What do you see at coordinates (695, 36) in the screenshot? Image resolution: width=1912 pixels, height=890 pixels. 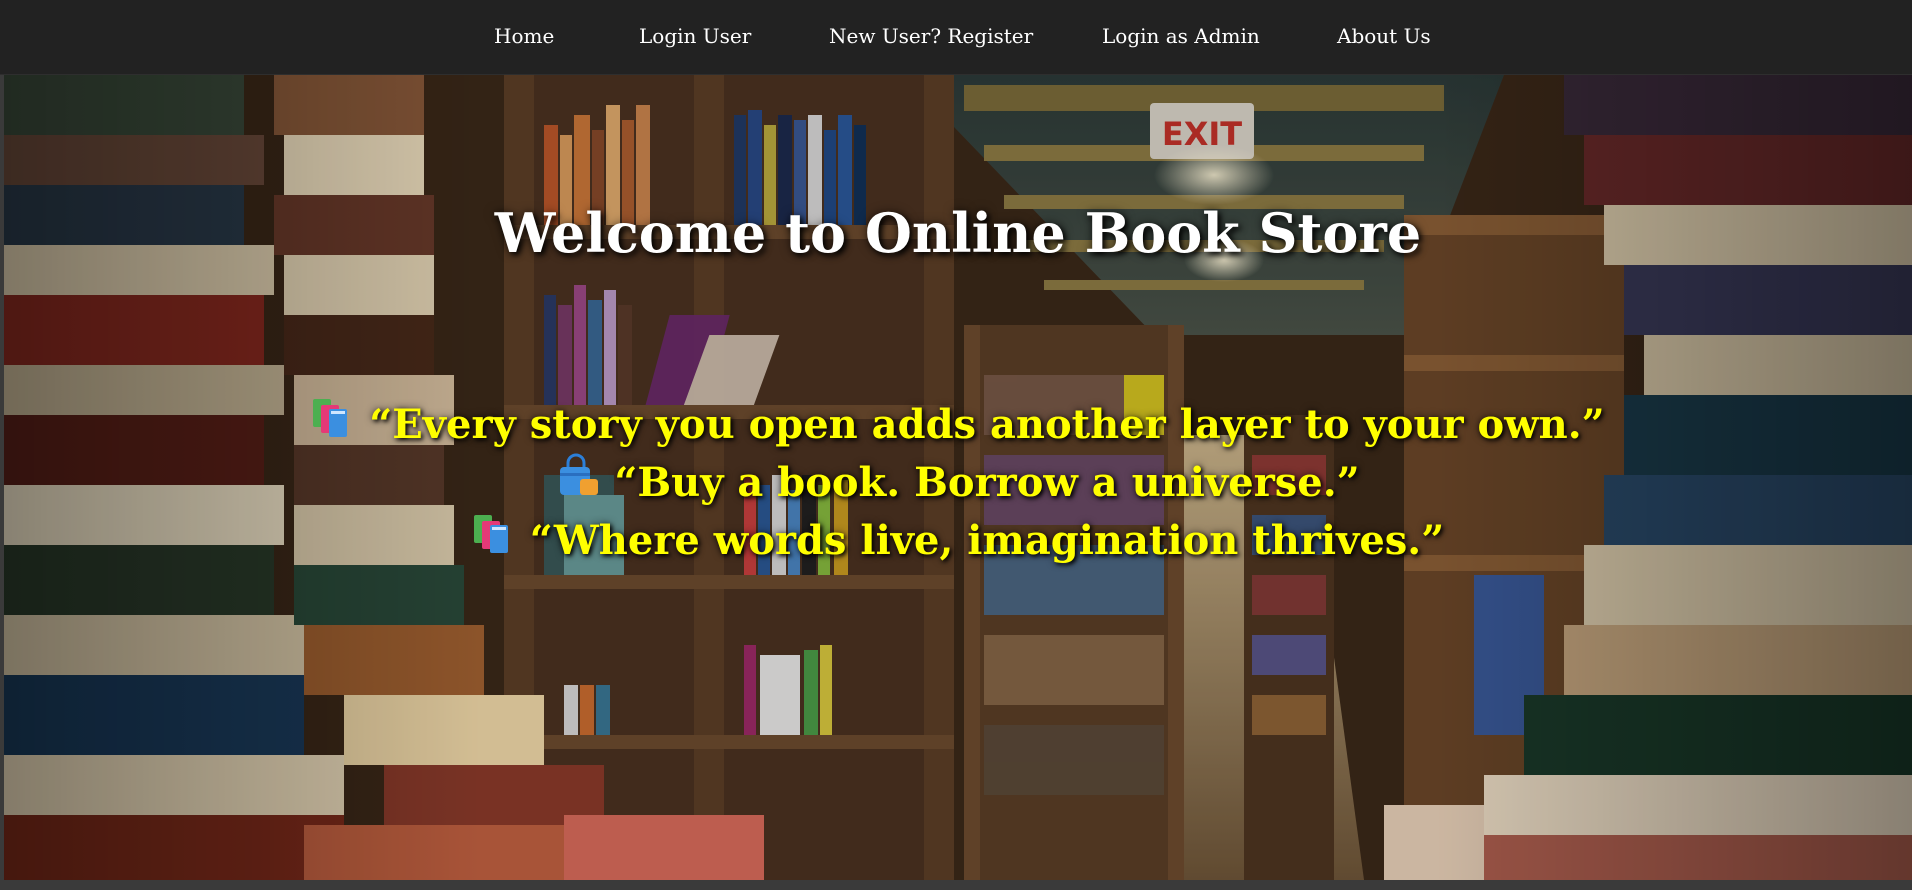 I see `nav-login-user-link: Login User` at bounding box center [695, 36].